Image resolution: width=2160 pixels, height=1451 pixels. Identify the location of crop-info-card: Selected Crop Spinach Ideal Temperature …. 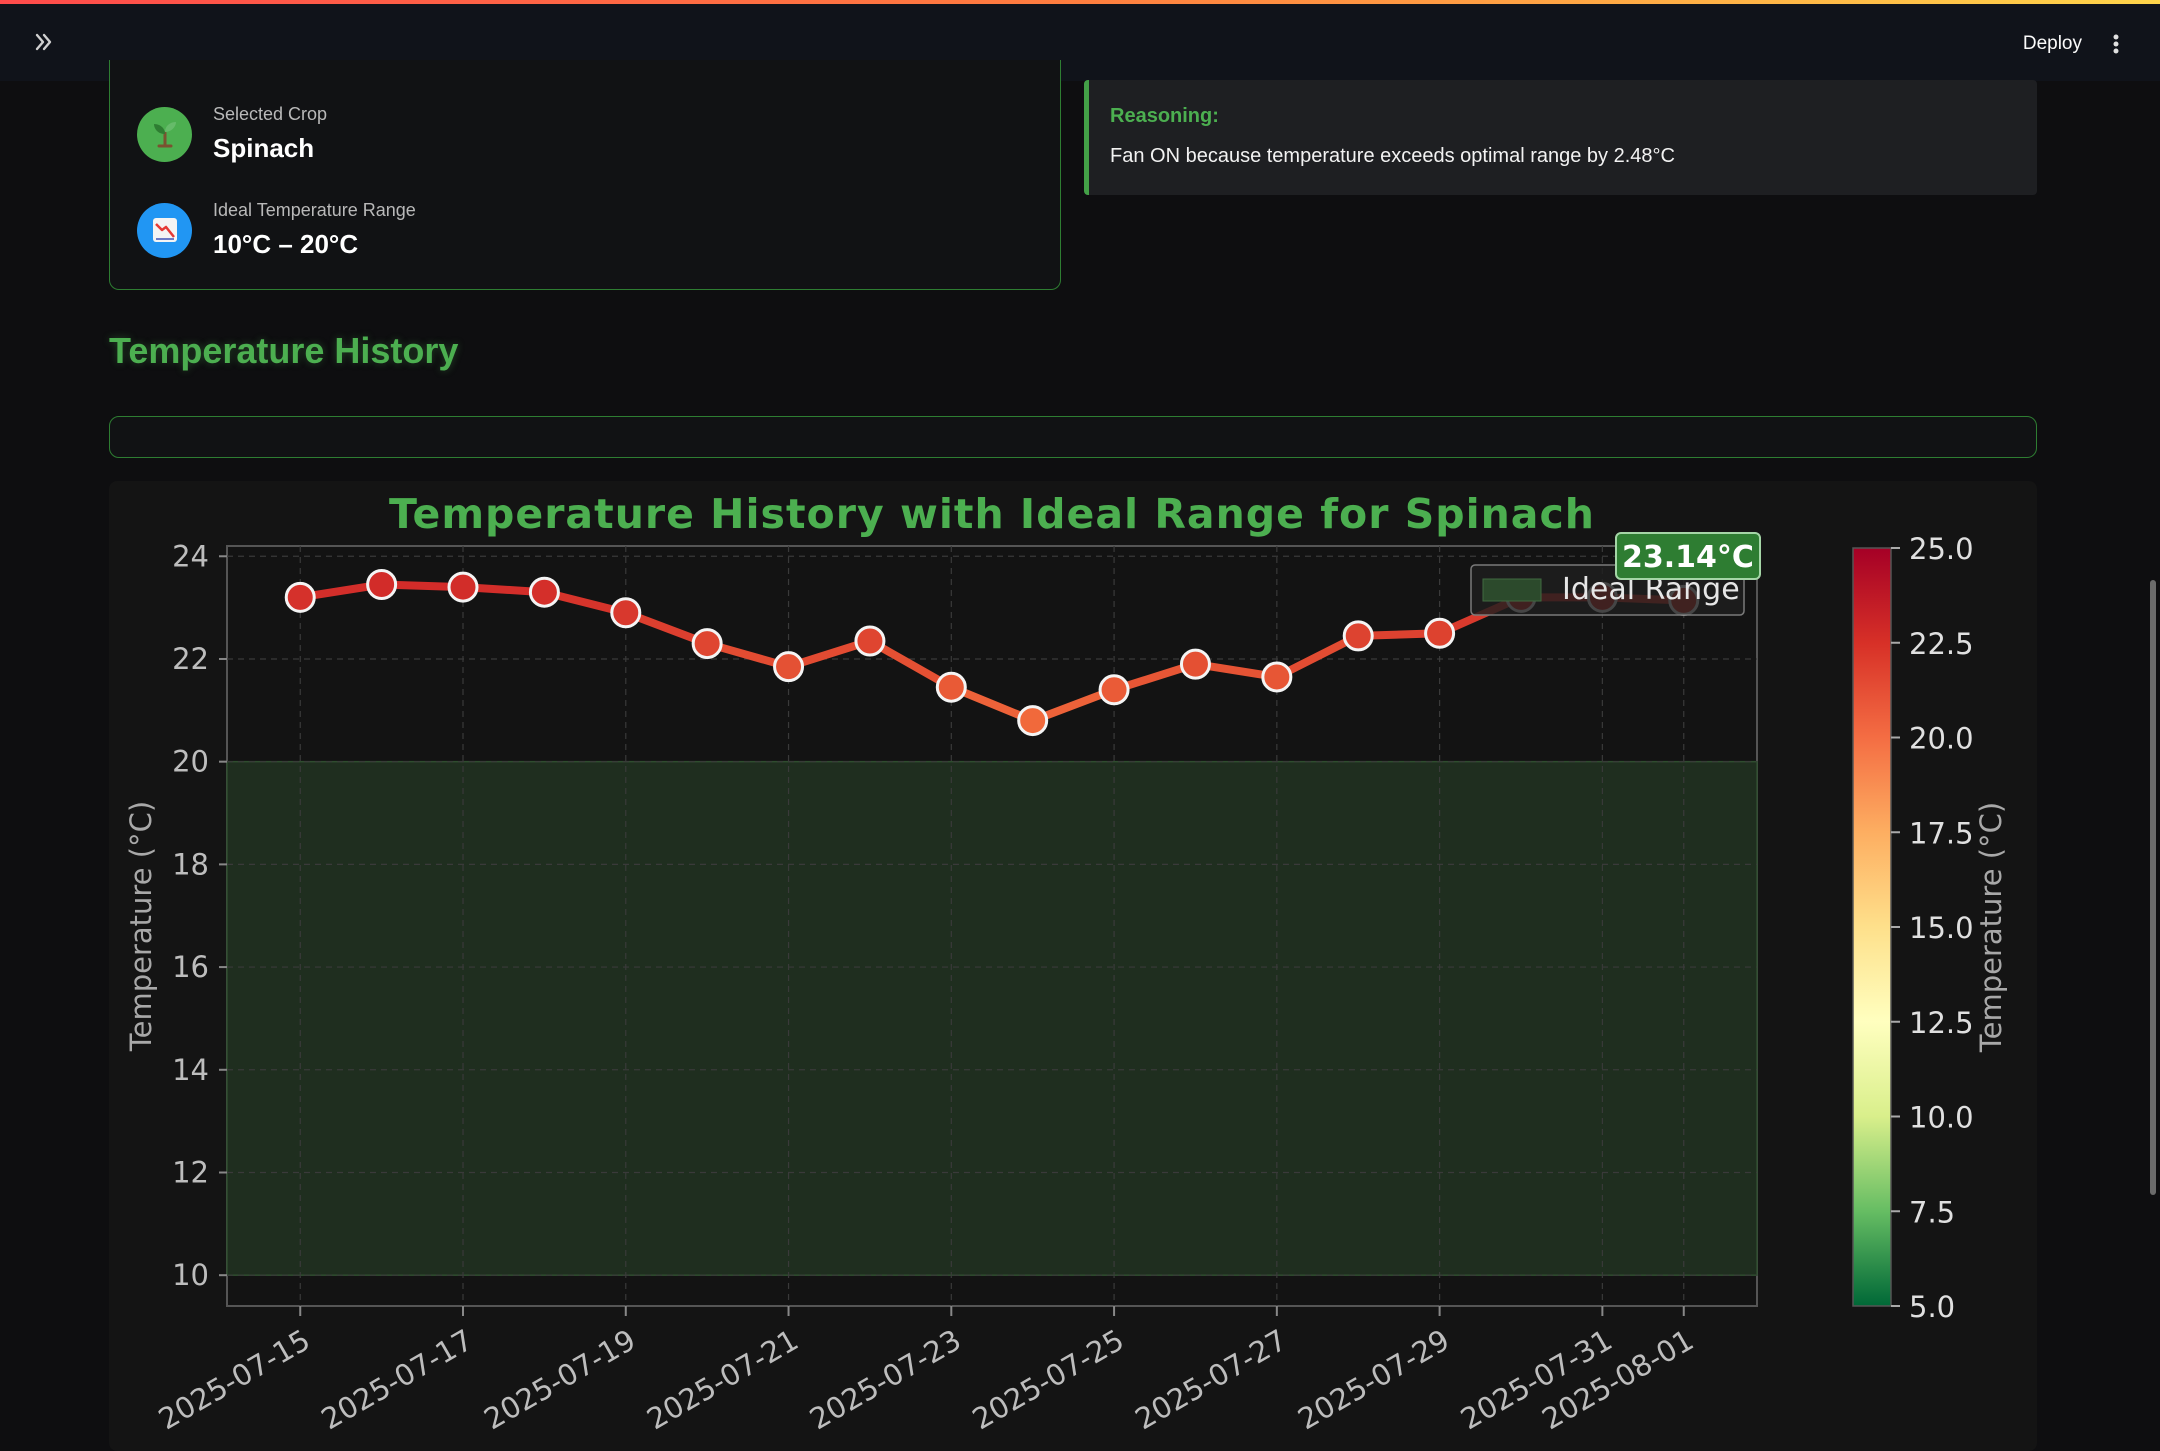
(585, 175).